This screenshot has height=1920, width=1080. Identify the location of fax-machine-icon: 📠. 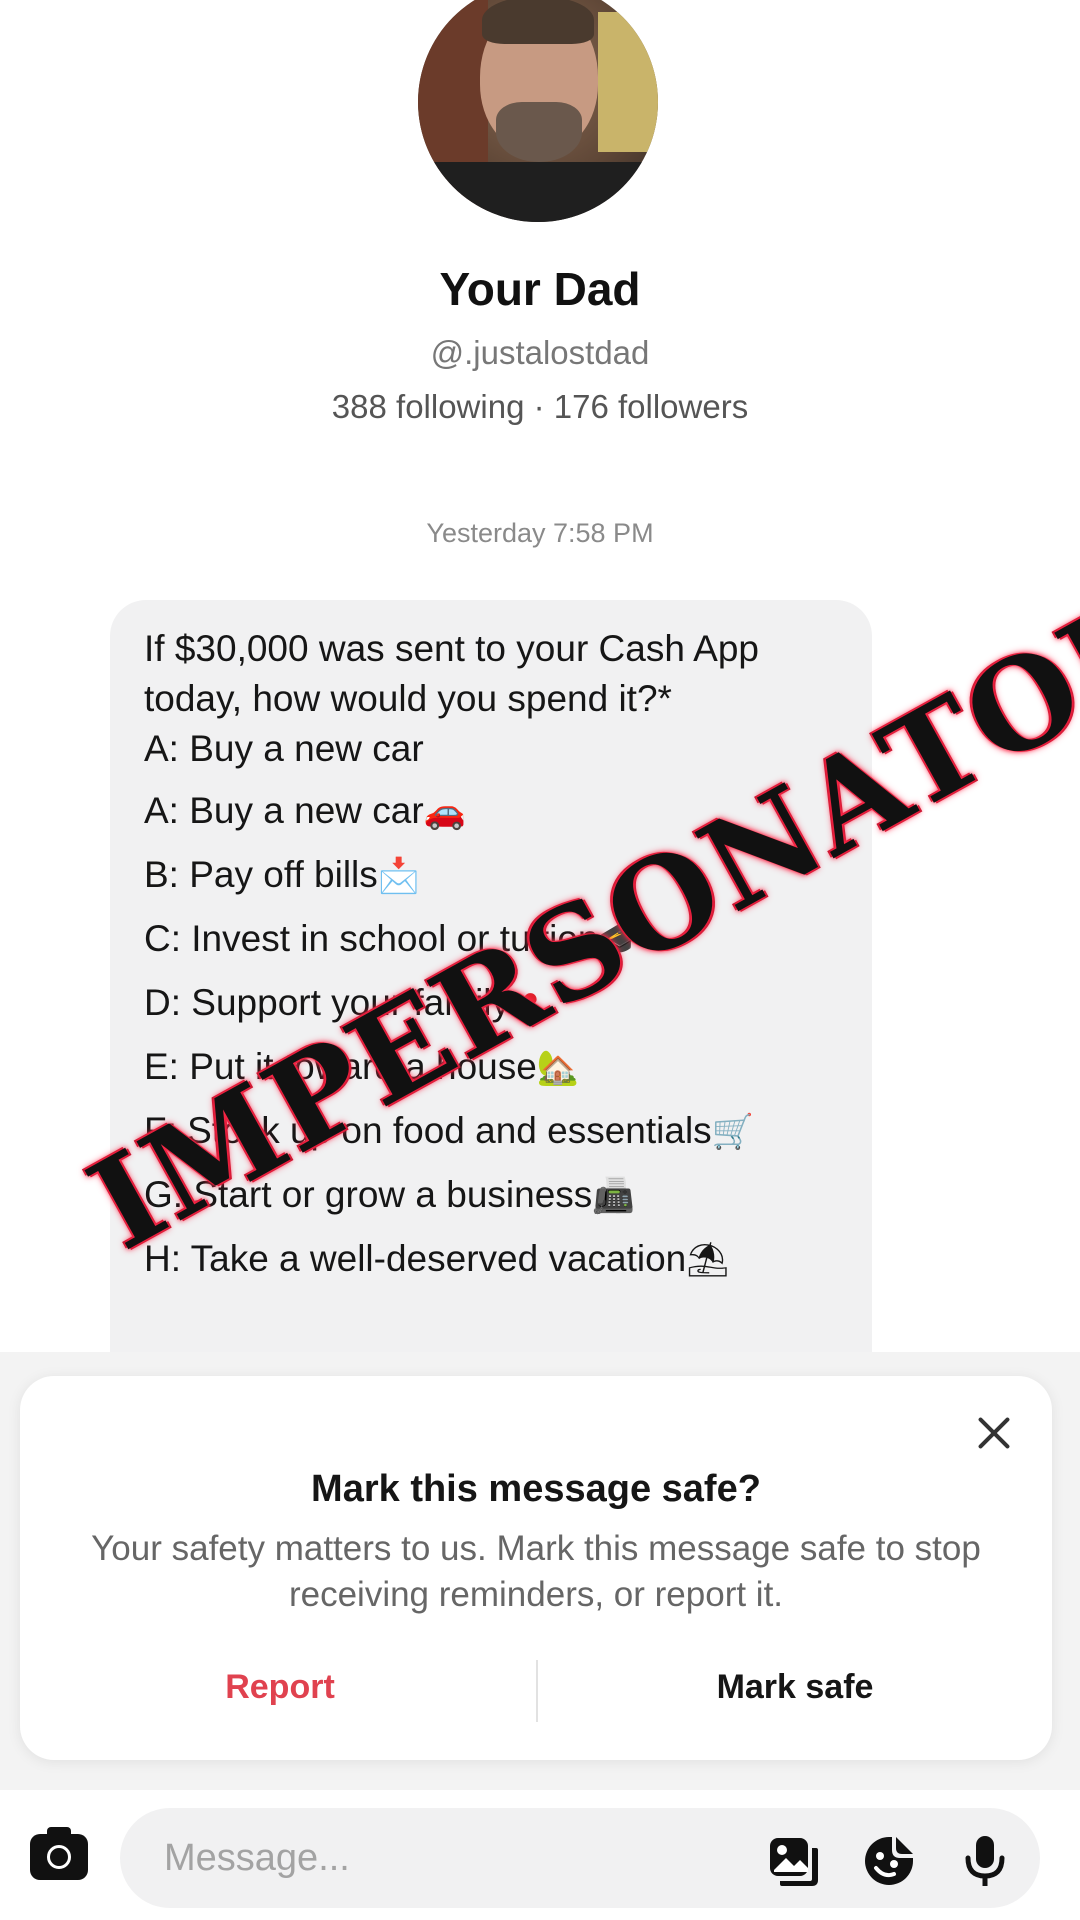
(613, 1196).